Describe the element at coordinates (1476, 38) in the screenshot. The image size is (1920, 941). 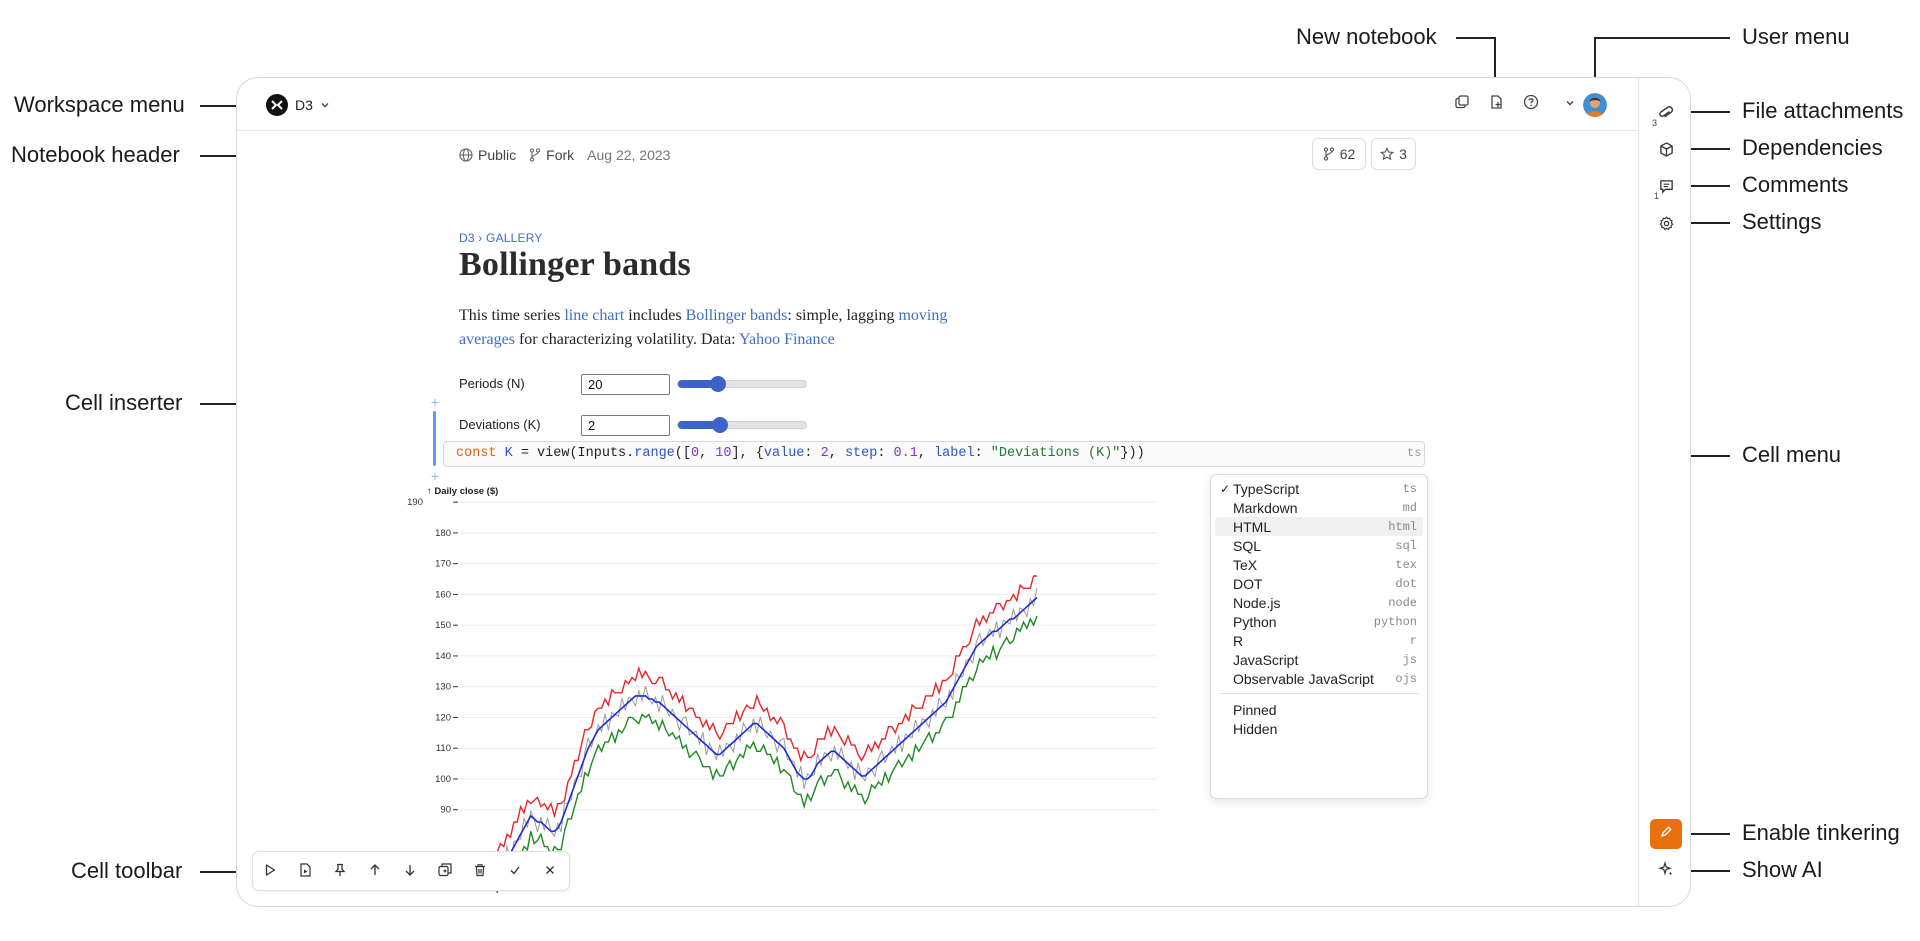
I see `callout-line` at that location.